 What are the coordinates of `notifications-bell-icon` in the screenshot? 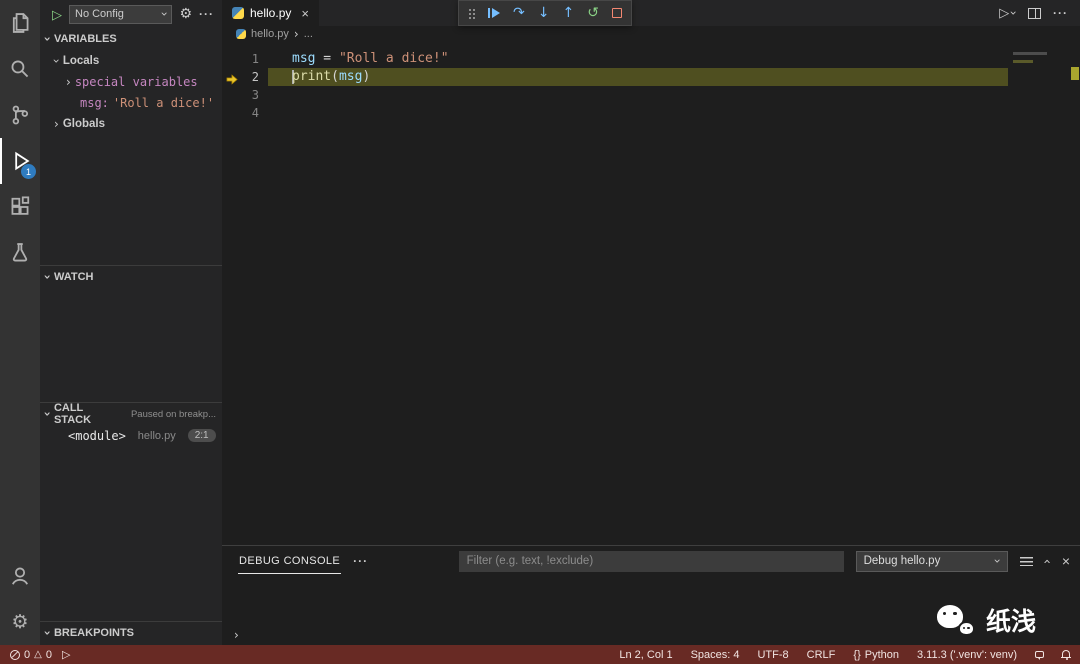 It's located at (1066, 655).